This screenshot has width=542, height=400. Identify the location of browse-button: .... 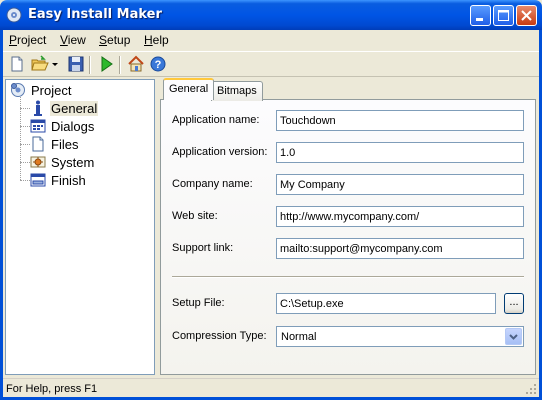
(514, 303).